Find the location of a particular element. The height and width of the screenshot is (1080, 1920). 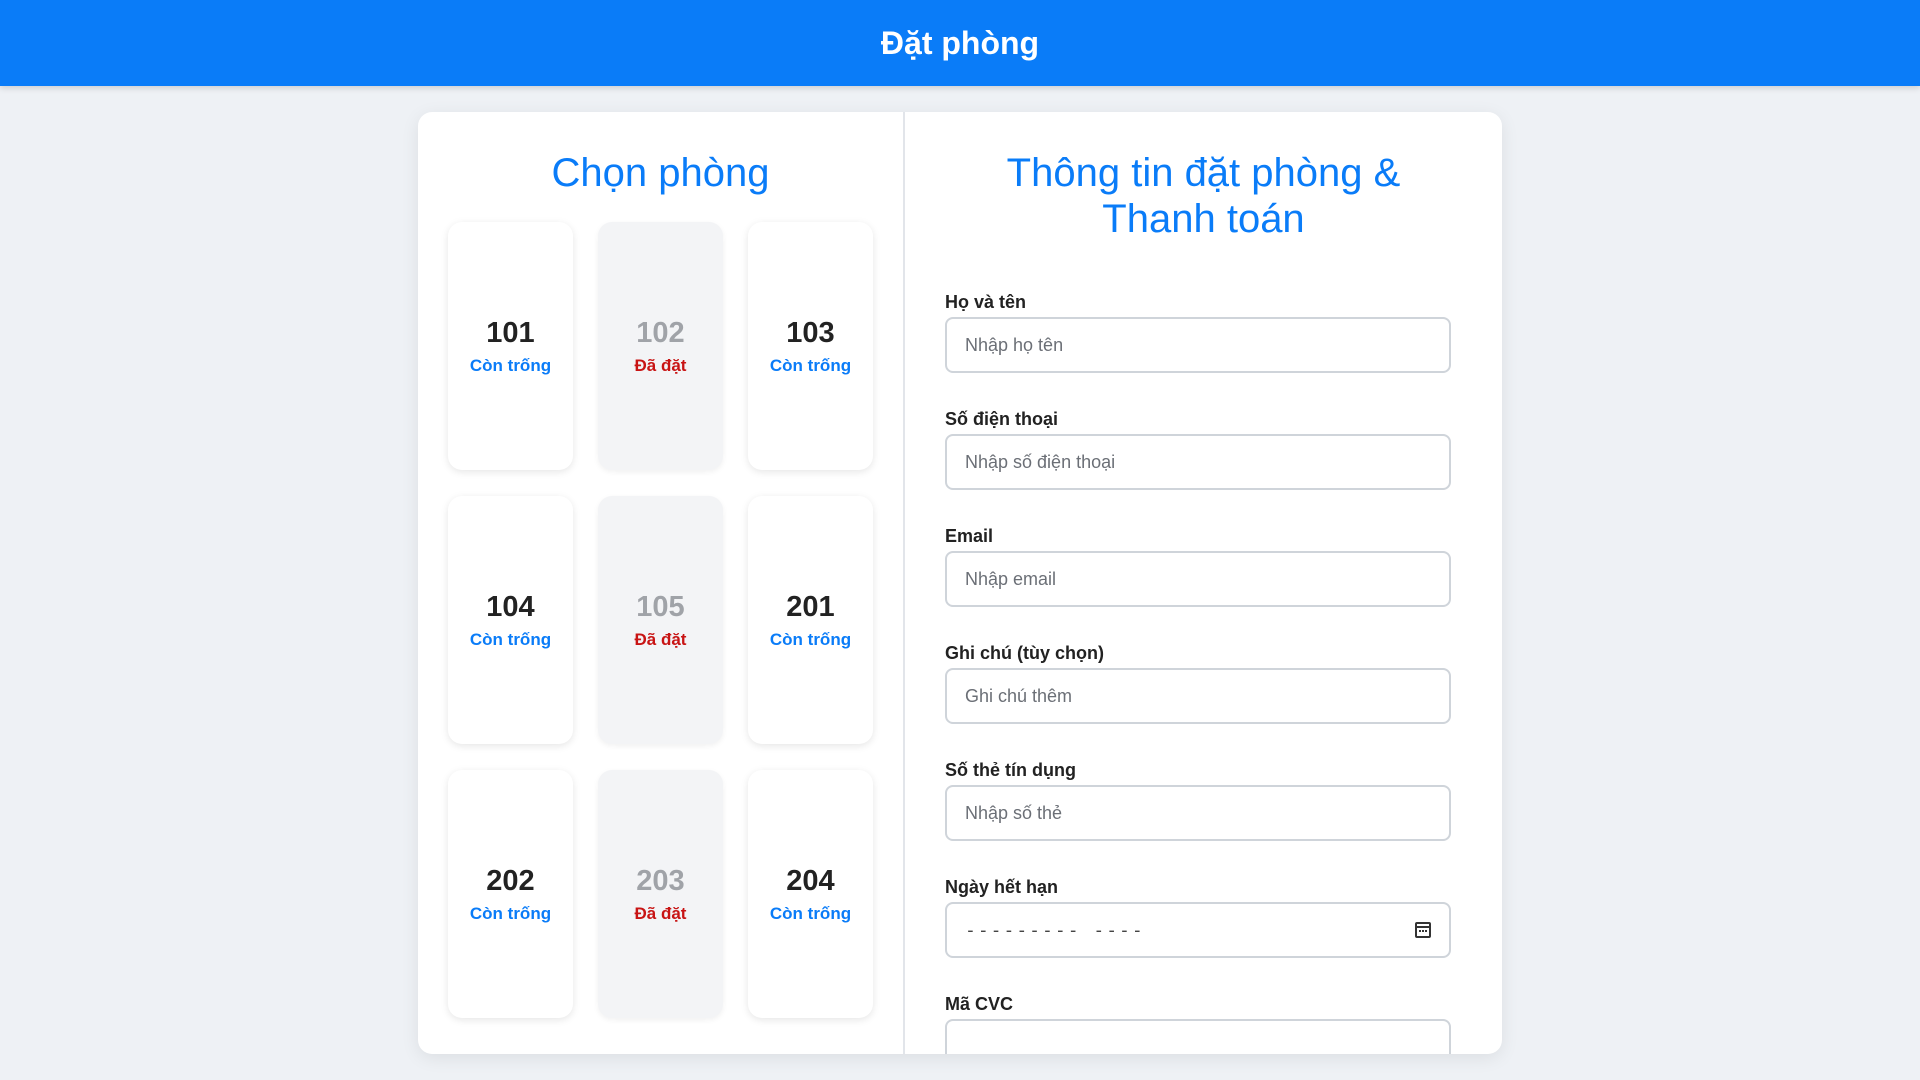

room-card-105: 105 Đã đặt is located at coordinates (660, 620).